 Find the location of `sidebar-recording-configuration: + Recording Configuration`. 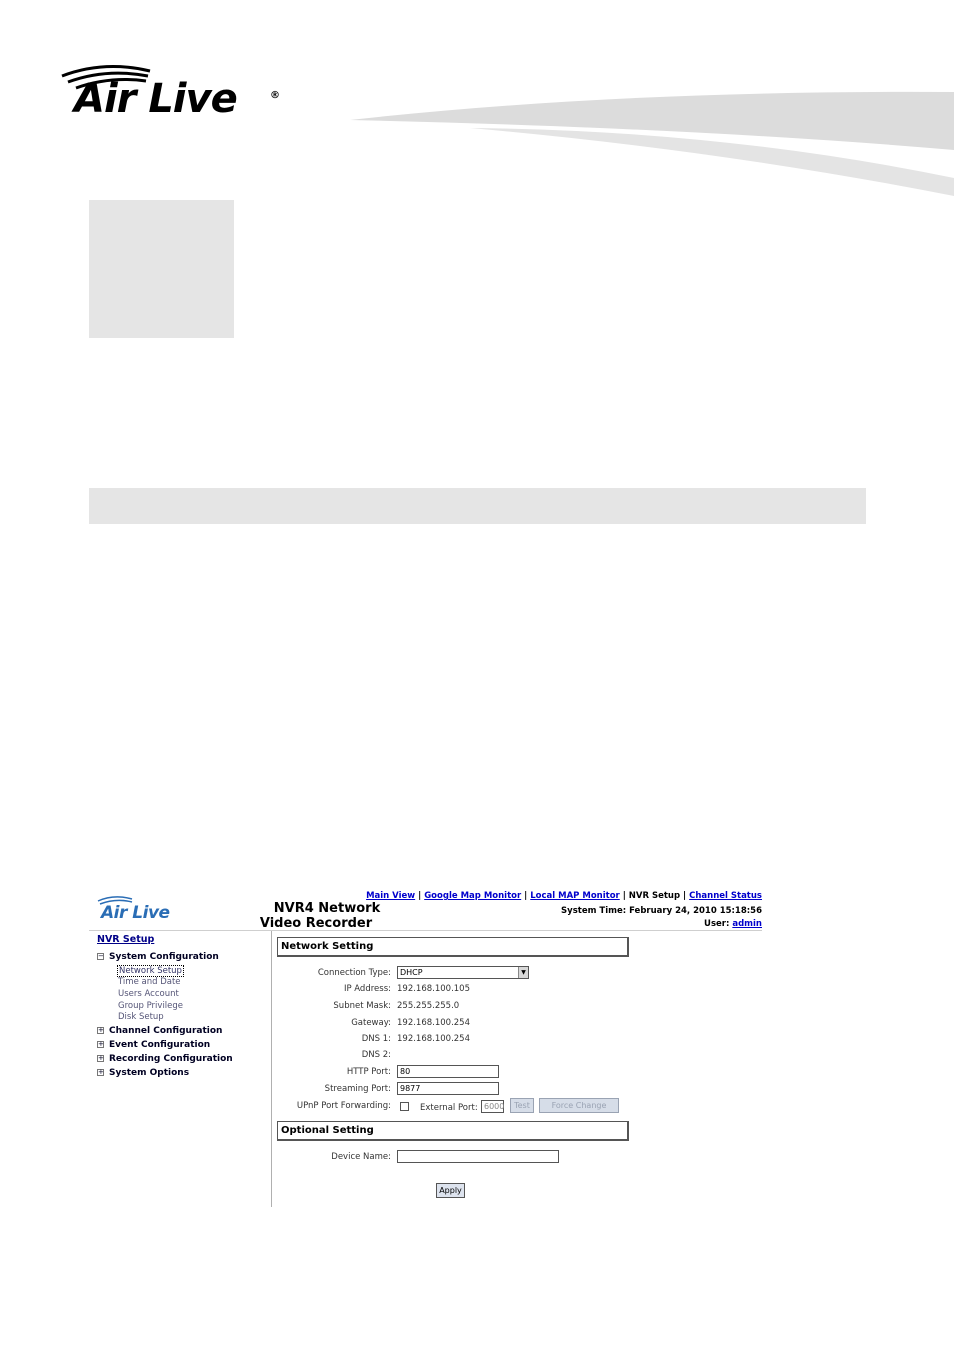

sidebar-recording-configuration: + Recording Configuration is located at coordinates (165, 1059).